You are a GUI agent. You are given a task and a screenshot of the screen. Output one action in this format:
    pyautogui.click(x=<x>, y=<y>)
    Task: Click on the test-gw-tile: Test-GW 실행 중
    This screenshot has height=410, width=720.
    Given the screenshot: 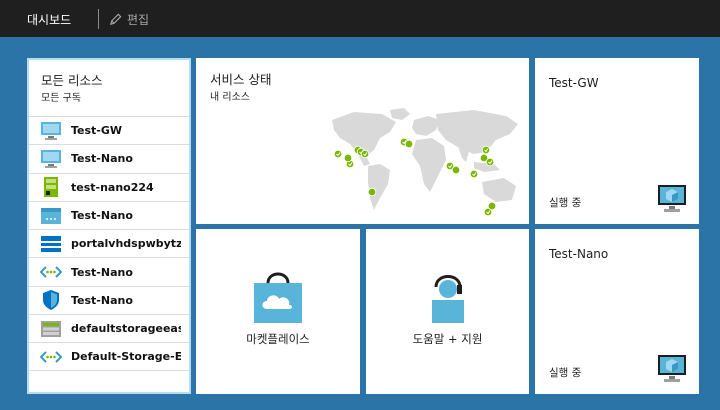 What is the action you would take?
    pyautogui.click(x=617, y=141)
    